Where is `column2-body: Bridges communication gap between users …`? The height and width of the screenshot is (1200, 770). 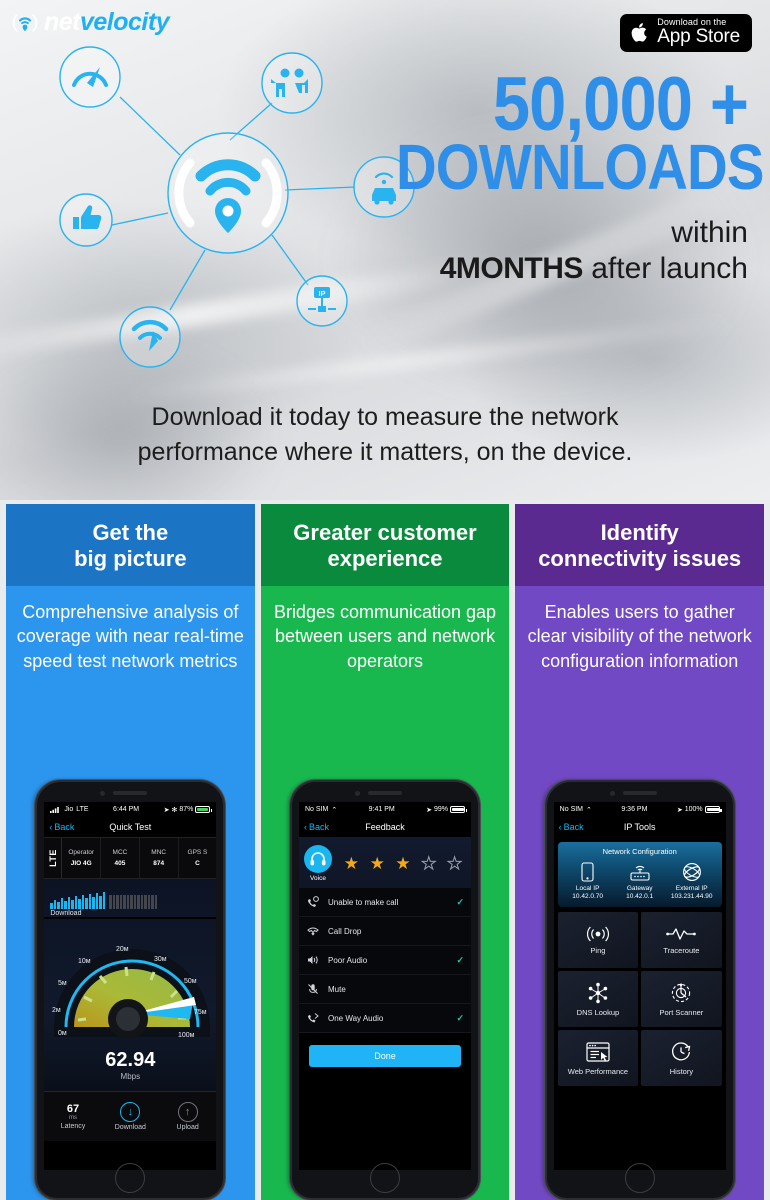 column2-body: Bridges communication gap between users … is located at coordinates (385, 636).